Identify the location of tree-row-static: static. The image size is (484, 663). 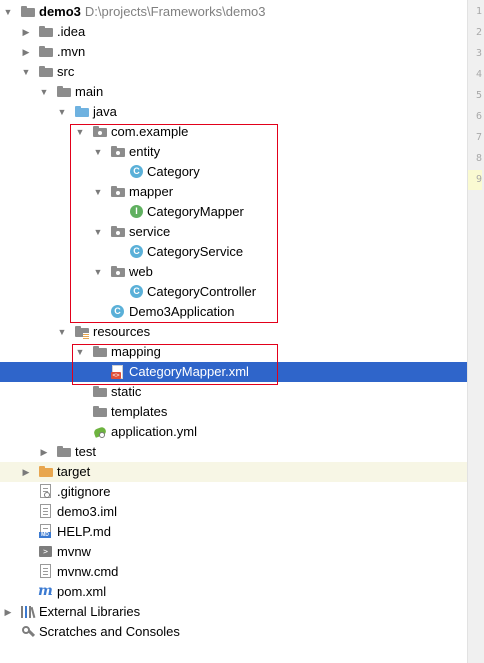
(233, 392).